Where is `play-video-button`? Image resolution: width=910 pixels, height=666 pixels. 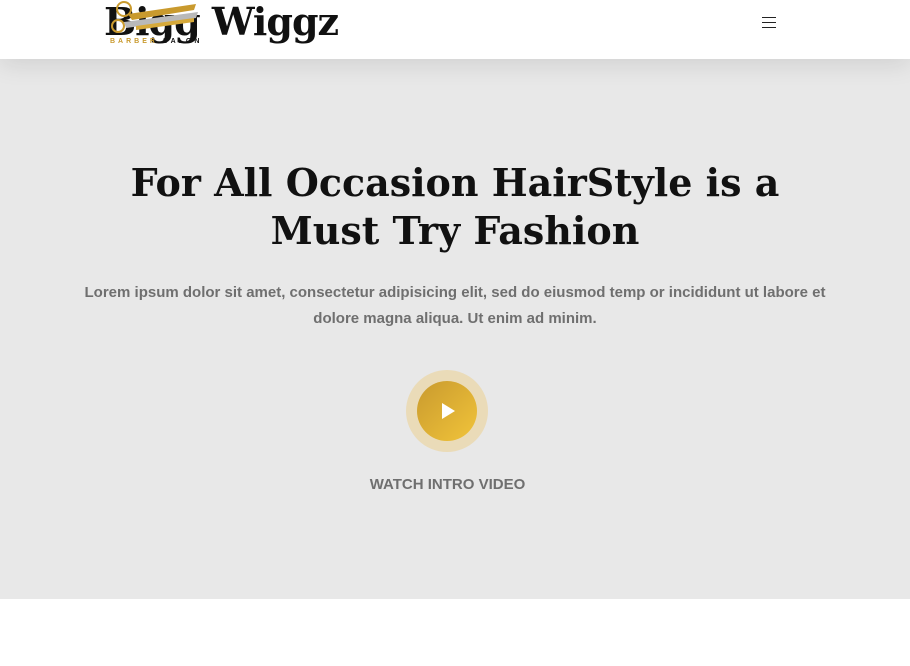
play-video-button is located at coordinates (447, 411).